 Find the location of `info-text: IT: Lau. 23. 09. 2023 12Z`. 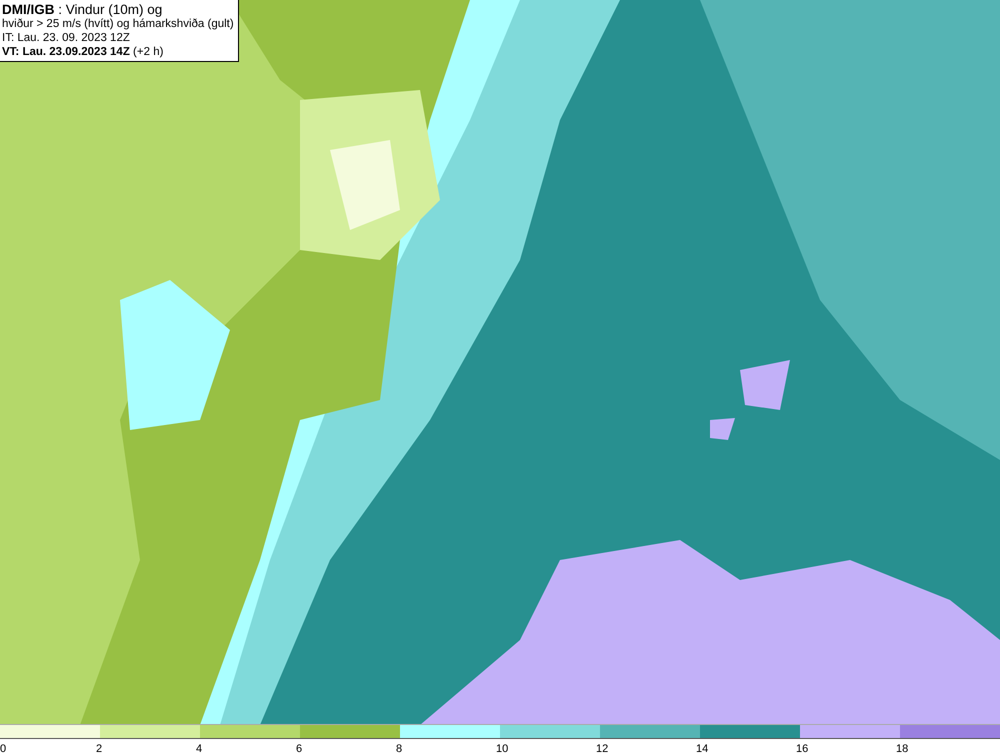

info-text: IT: Lau. 23. 09. 2023 12Z is located at coordinates (66, 38).